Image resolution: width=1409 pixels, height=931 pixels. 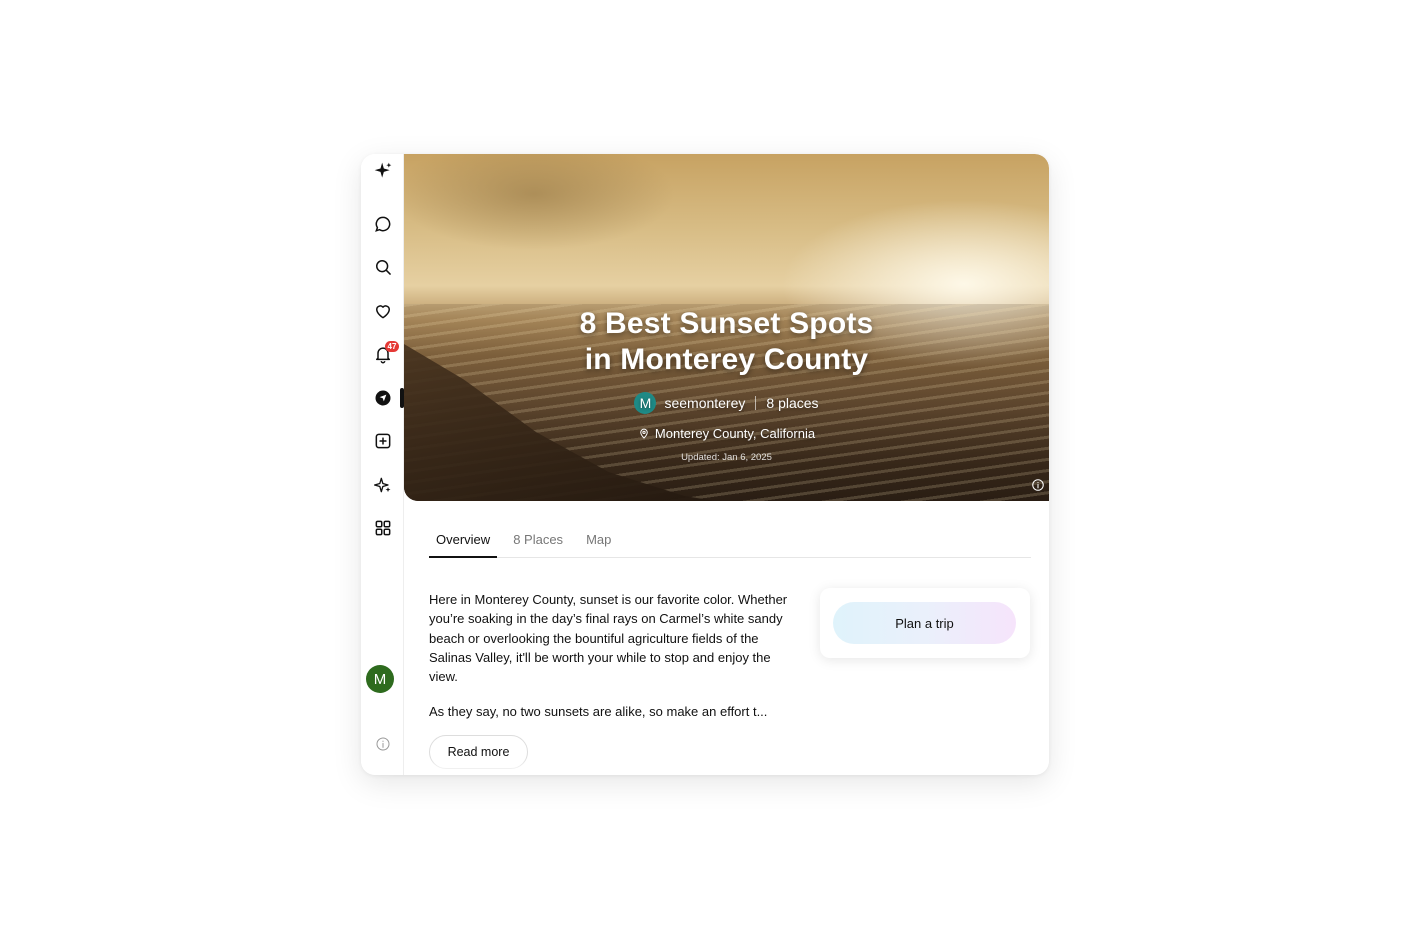 What do you see at coordinates (383, 354) in the screenshot?
I see `bell-icon: 47` at bounding box center [383, 354].